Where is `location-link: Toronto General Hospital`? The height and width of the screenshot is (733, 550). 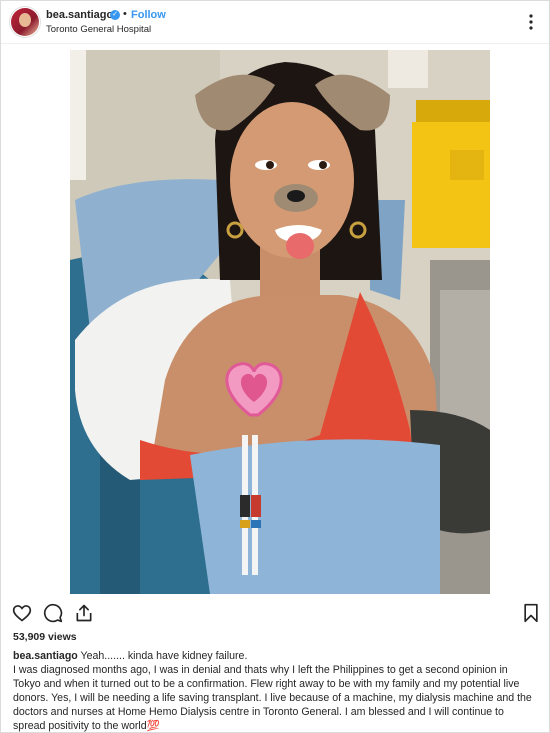 location-link: Toronto General Hospital is located at coordinates (98, 29).